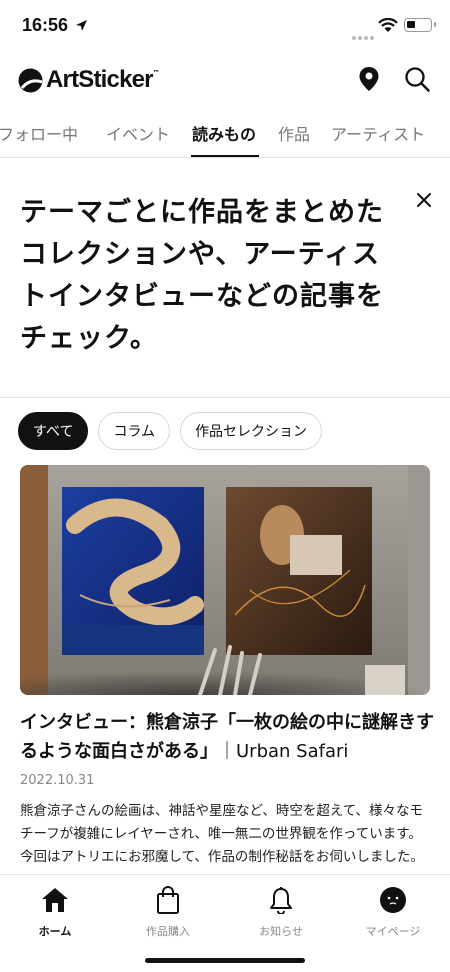  Describe the element at coordinates (281, 900) in the screenshot. I see `bell-icon` at that location.